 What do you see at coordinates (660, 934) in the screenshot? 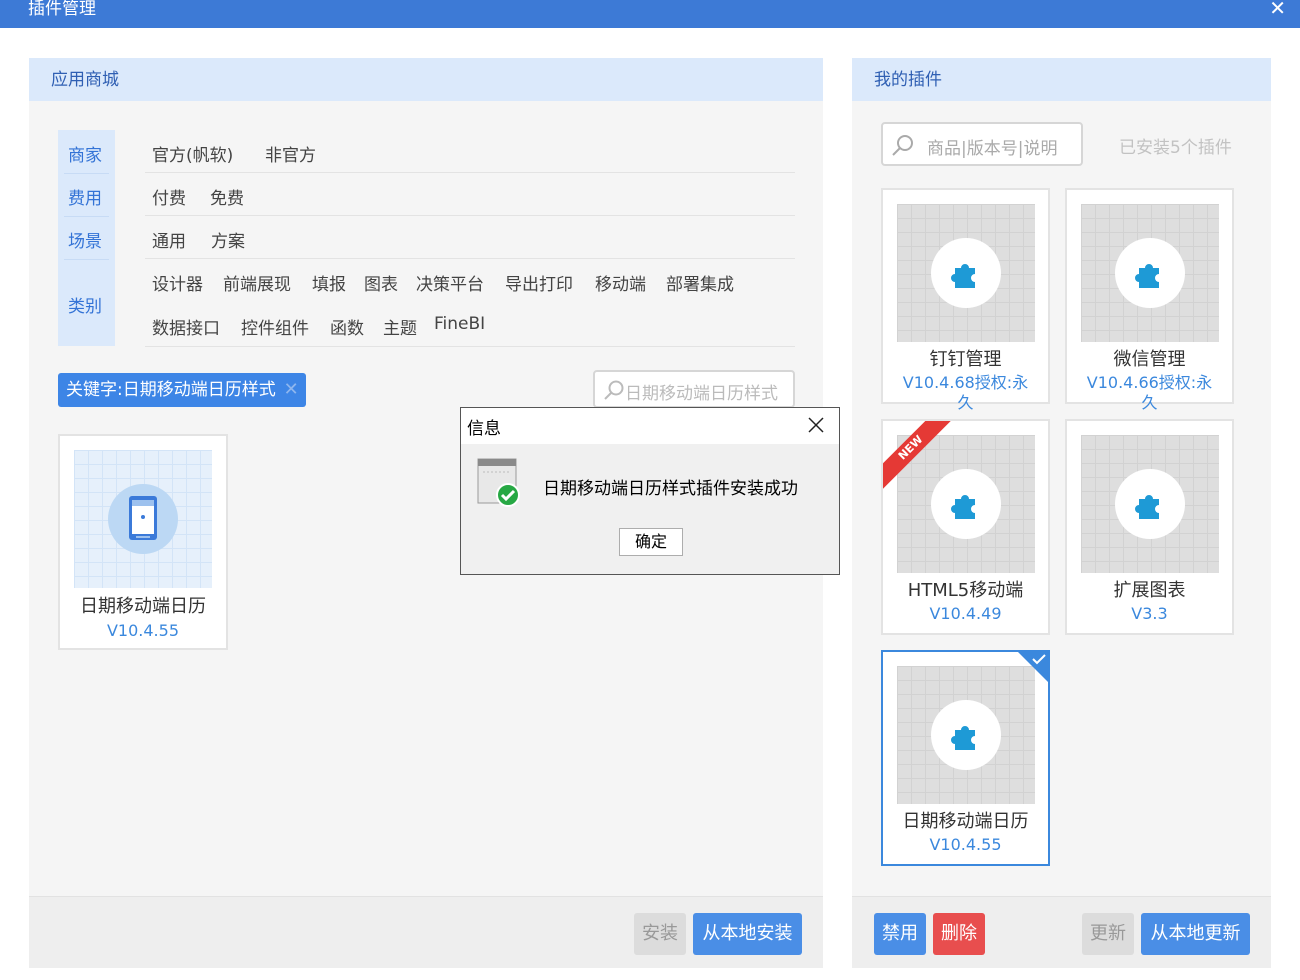
I see `install-button: 安装` at bounding box center [660, 934].